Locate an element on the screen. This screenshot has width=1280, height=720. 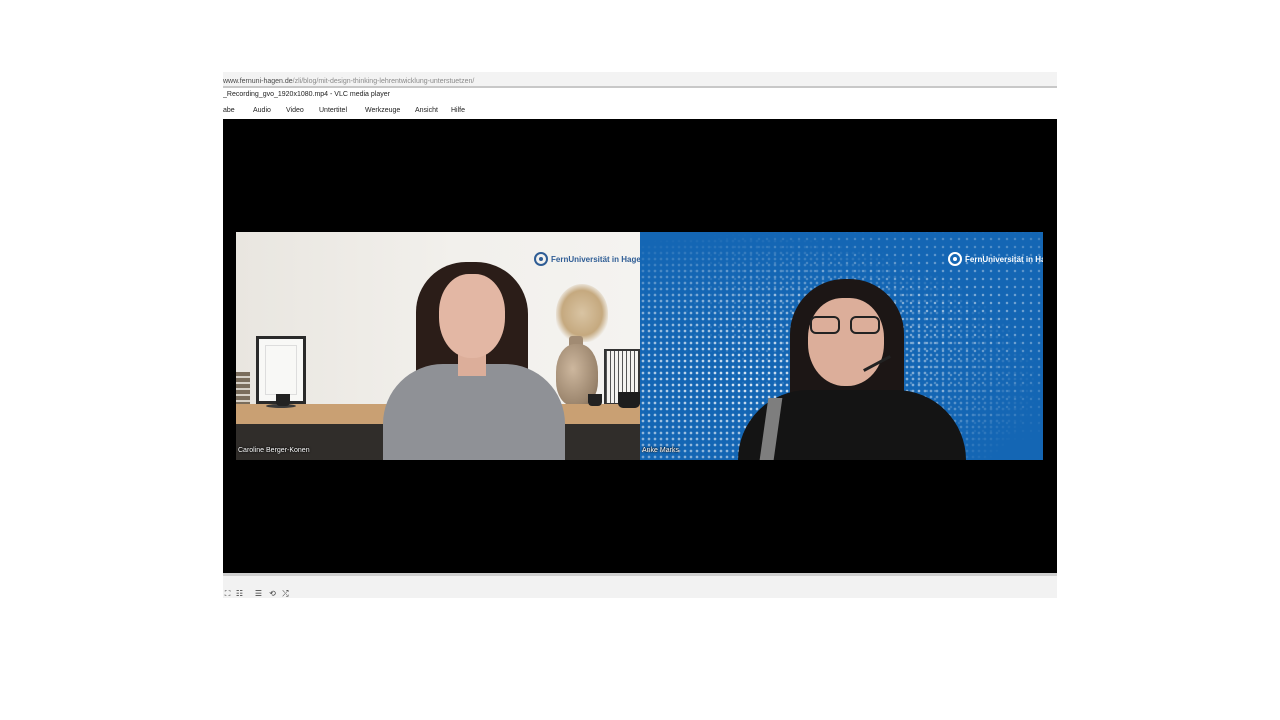
menu-item-werkzeuge: Werkzeuge is located at coordinates (382, 110).